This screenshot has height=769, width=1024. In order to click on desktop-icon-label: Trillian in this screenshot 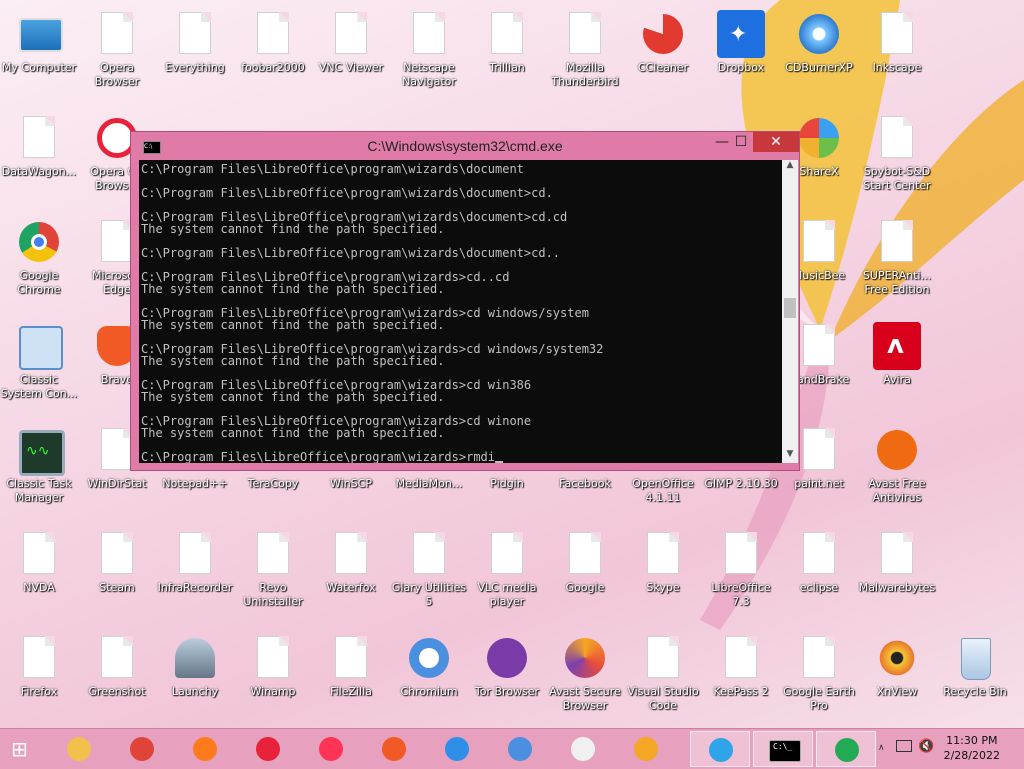, I will do `click(507, 67)`.